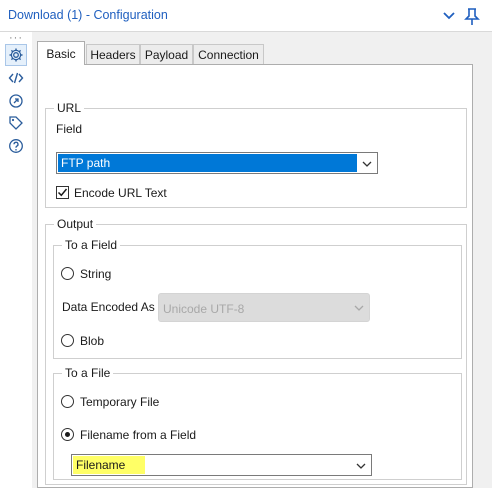 The height and width of the screenshot is (488, 492). I want to click on url-field-select: FTP path, so click(217, 163).